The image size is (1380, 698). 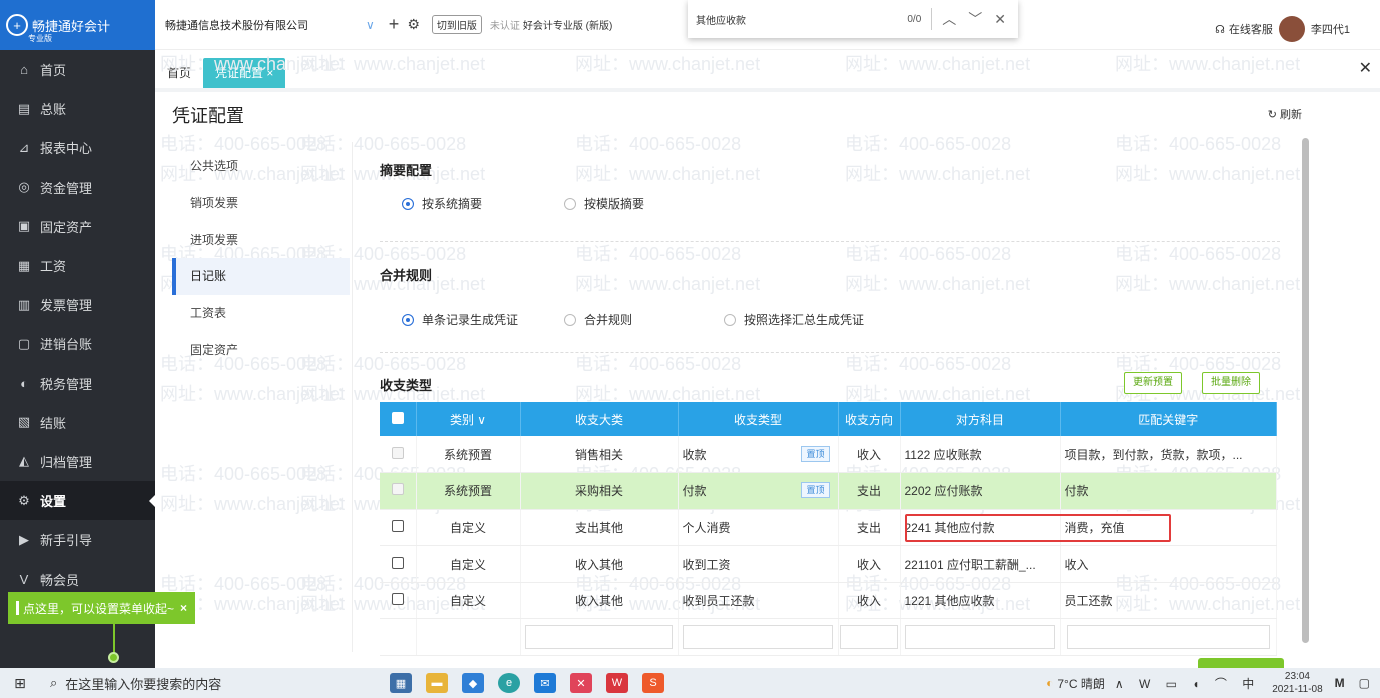 I want to click on select-all-header, so click(x=398, y=419).